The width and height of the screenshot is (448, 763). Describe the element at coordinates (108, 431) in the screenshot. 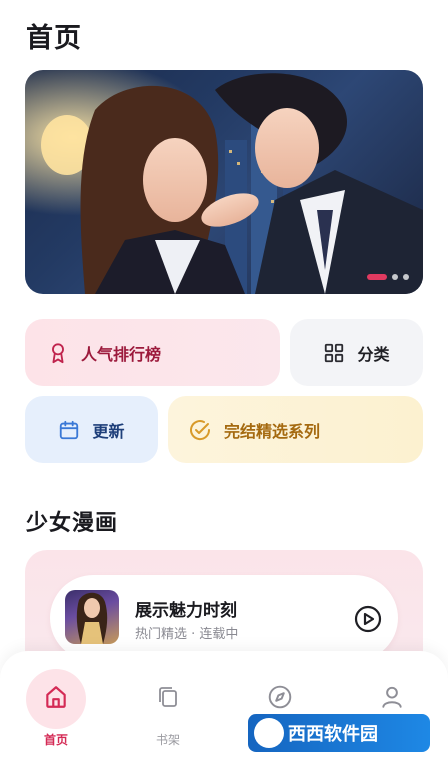

I see `update-label: 更新` at that location.